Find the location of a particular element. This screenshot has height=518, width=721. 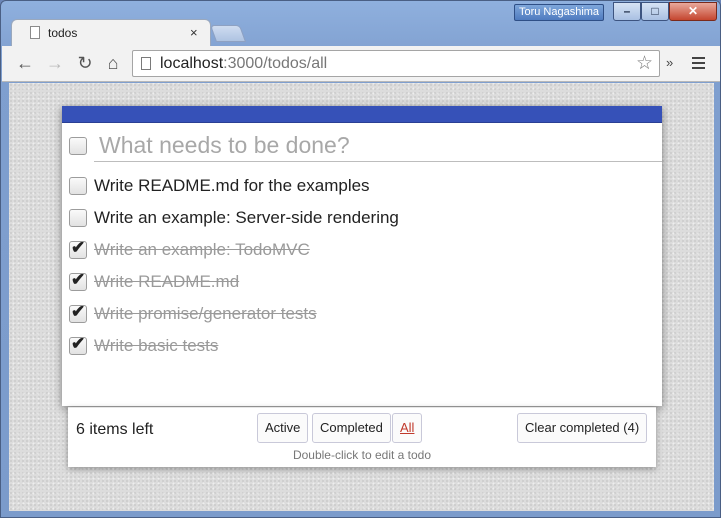

close-icon: ✕ is located at coordinates (693, 11).